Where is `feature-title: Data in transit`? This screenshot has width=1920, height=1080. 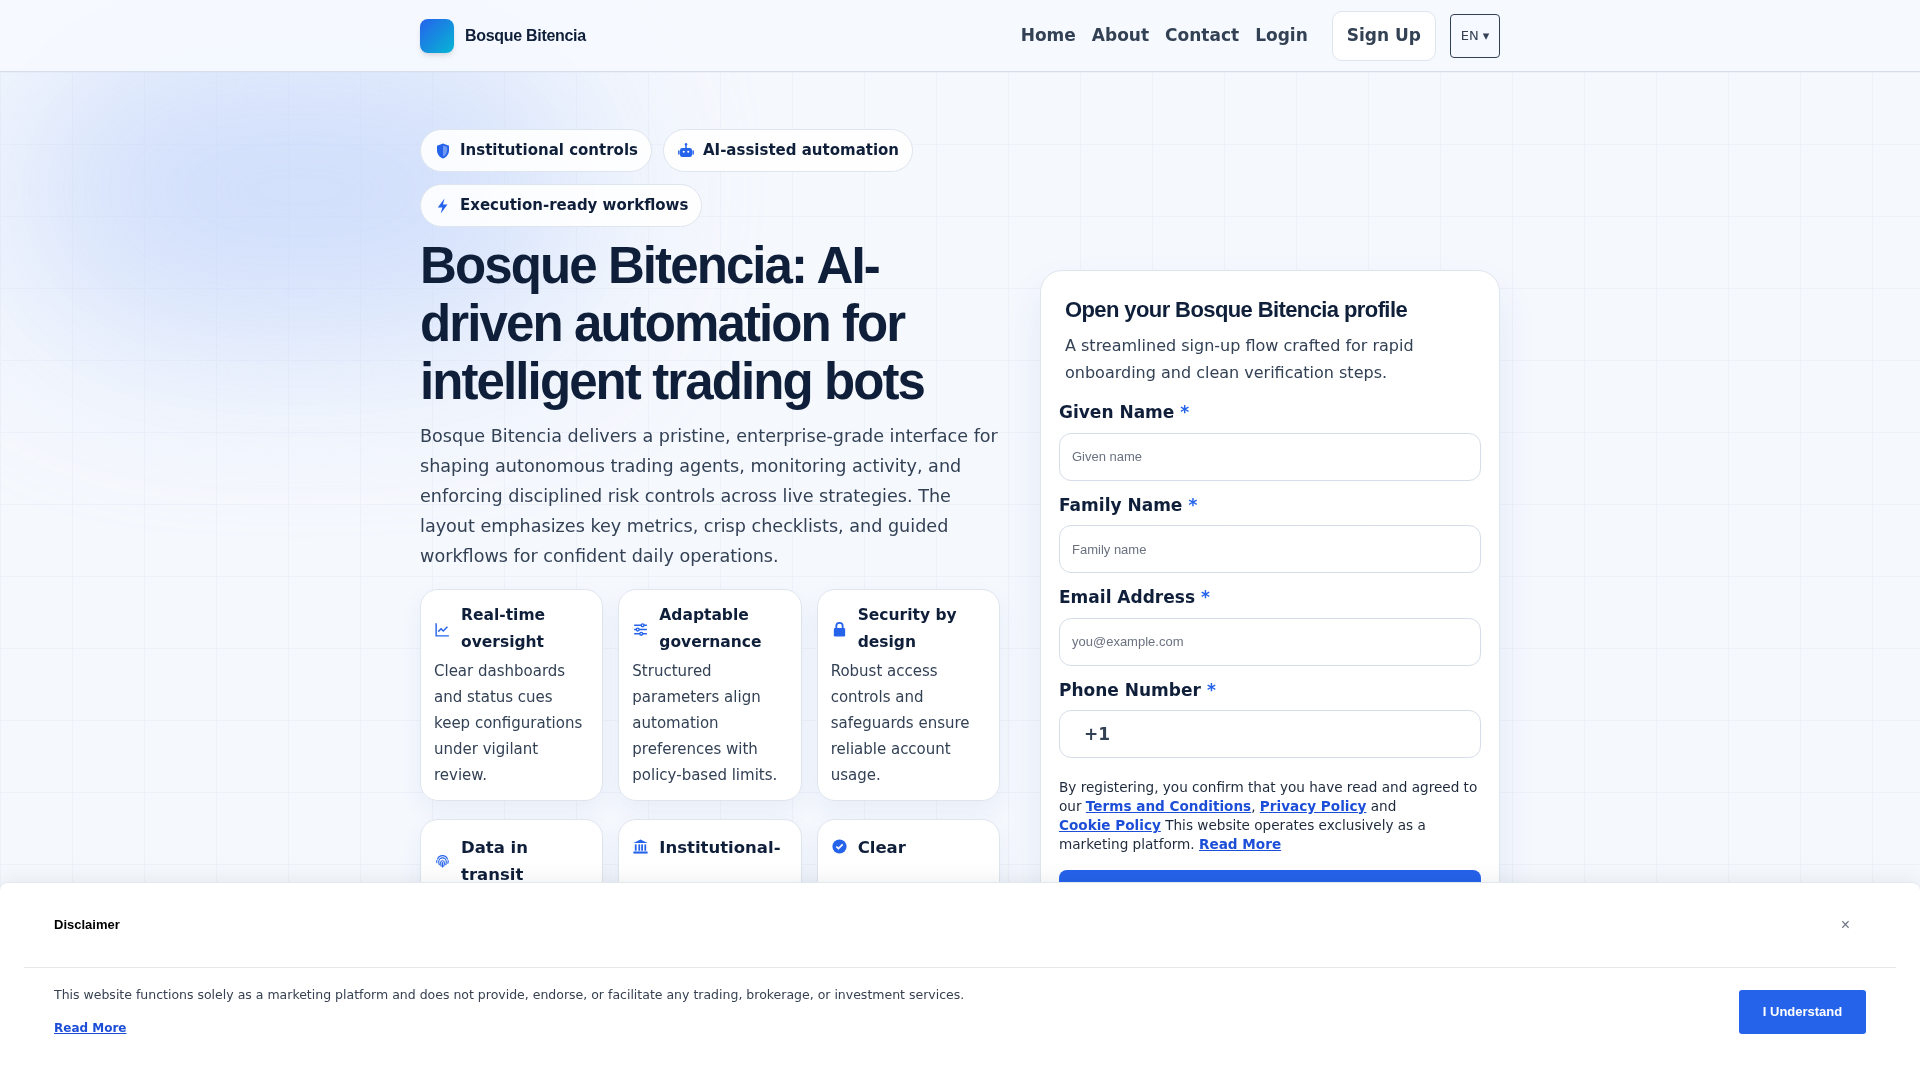
feature-title: Data in transit is located at coordinates (495, 861).